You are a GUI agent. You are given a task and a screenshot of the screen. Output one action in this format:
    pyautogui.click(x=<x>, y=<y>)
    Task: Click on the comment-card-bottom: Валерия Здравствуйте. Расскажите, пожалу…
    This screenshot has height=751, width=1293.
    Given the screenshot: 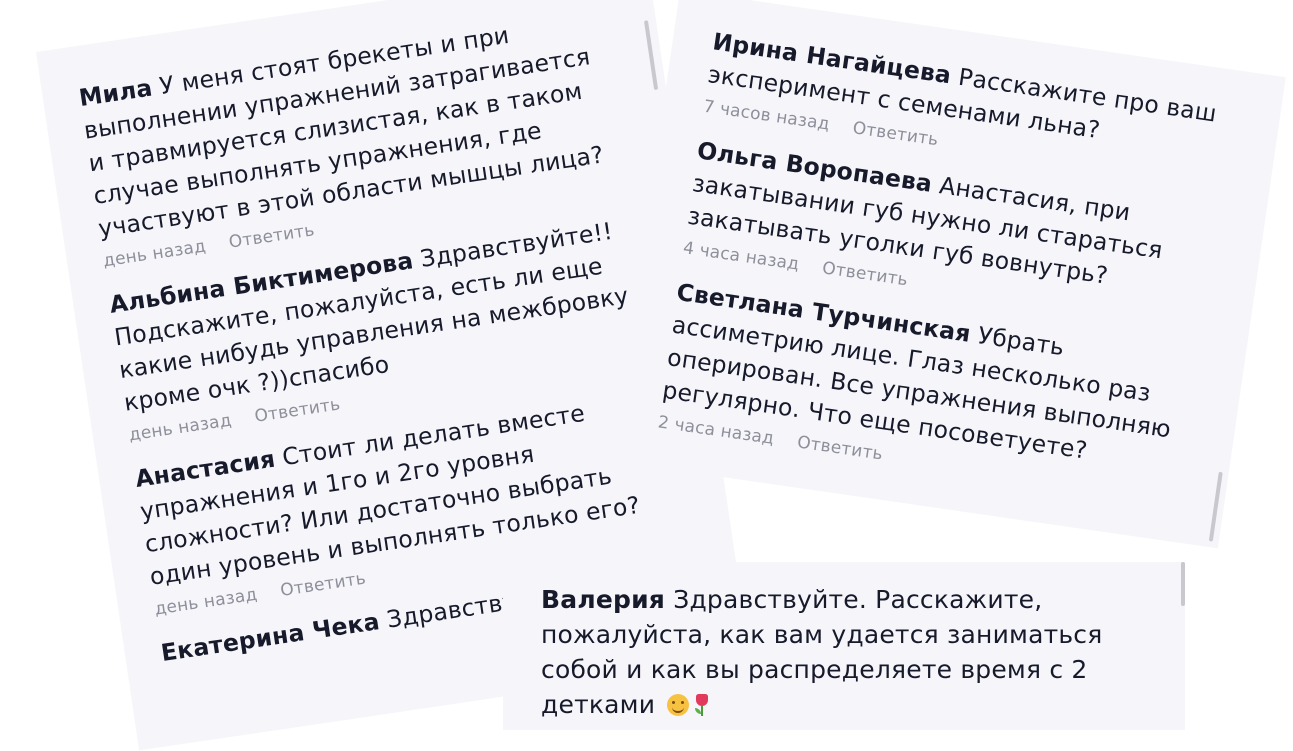 What is the action you would take?
    pyautogui.click(x=844, y=646)
    